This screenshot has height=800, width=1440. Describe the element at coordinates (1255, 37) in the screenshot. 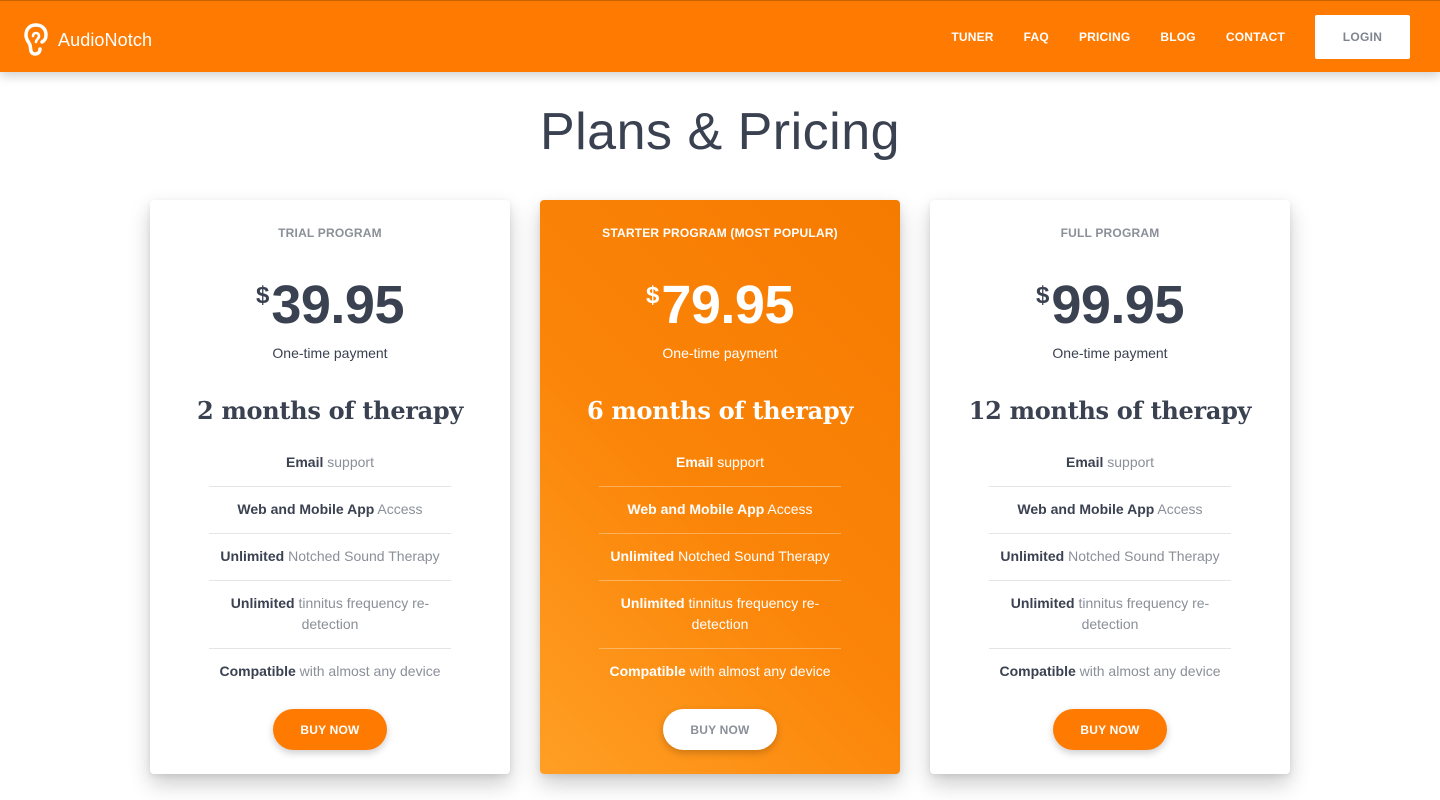

I see `nav-link-contact: CONTACT` at that location.